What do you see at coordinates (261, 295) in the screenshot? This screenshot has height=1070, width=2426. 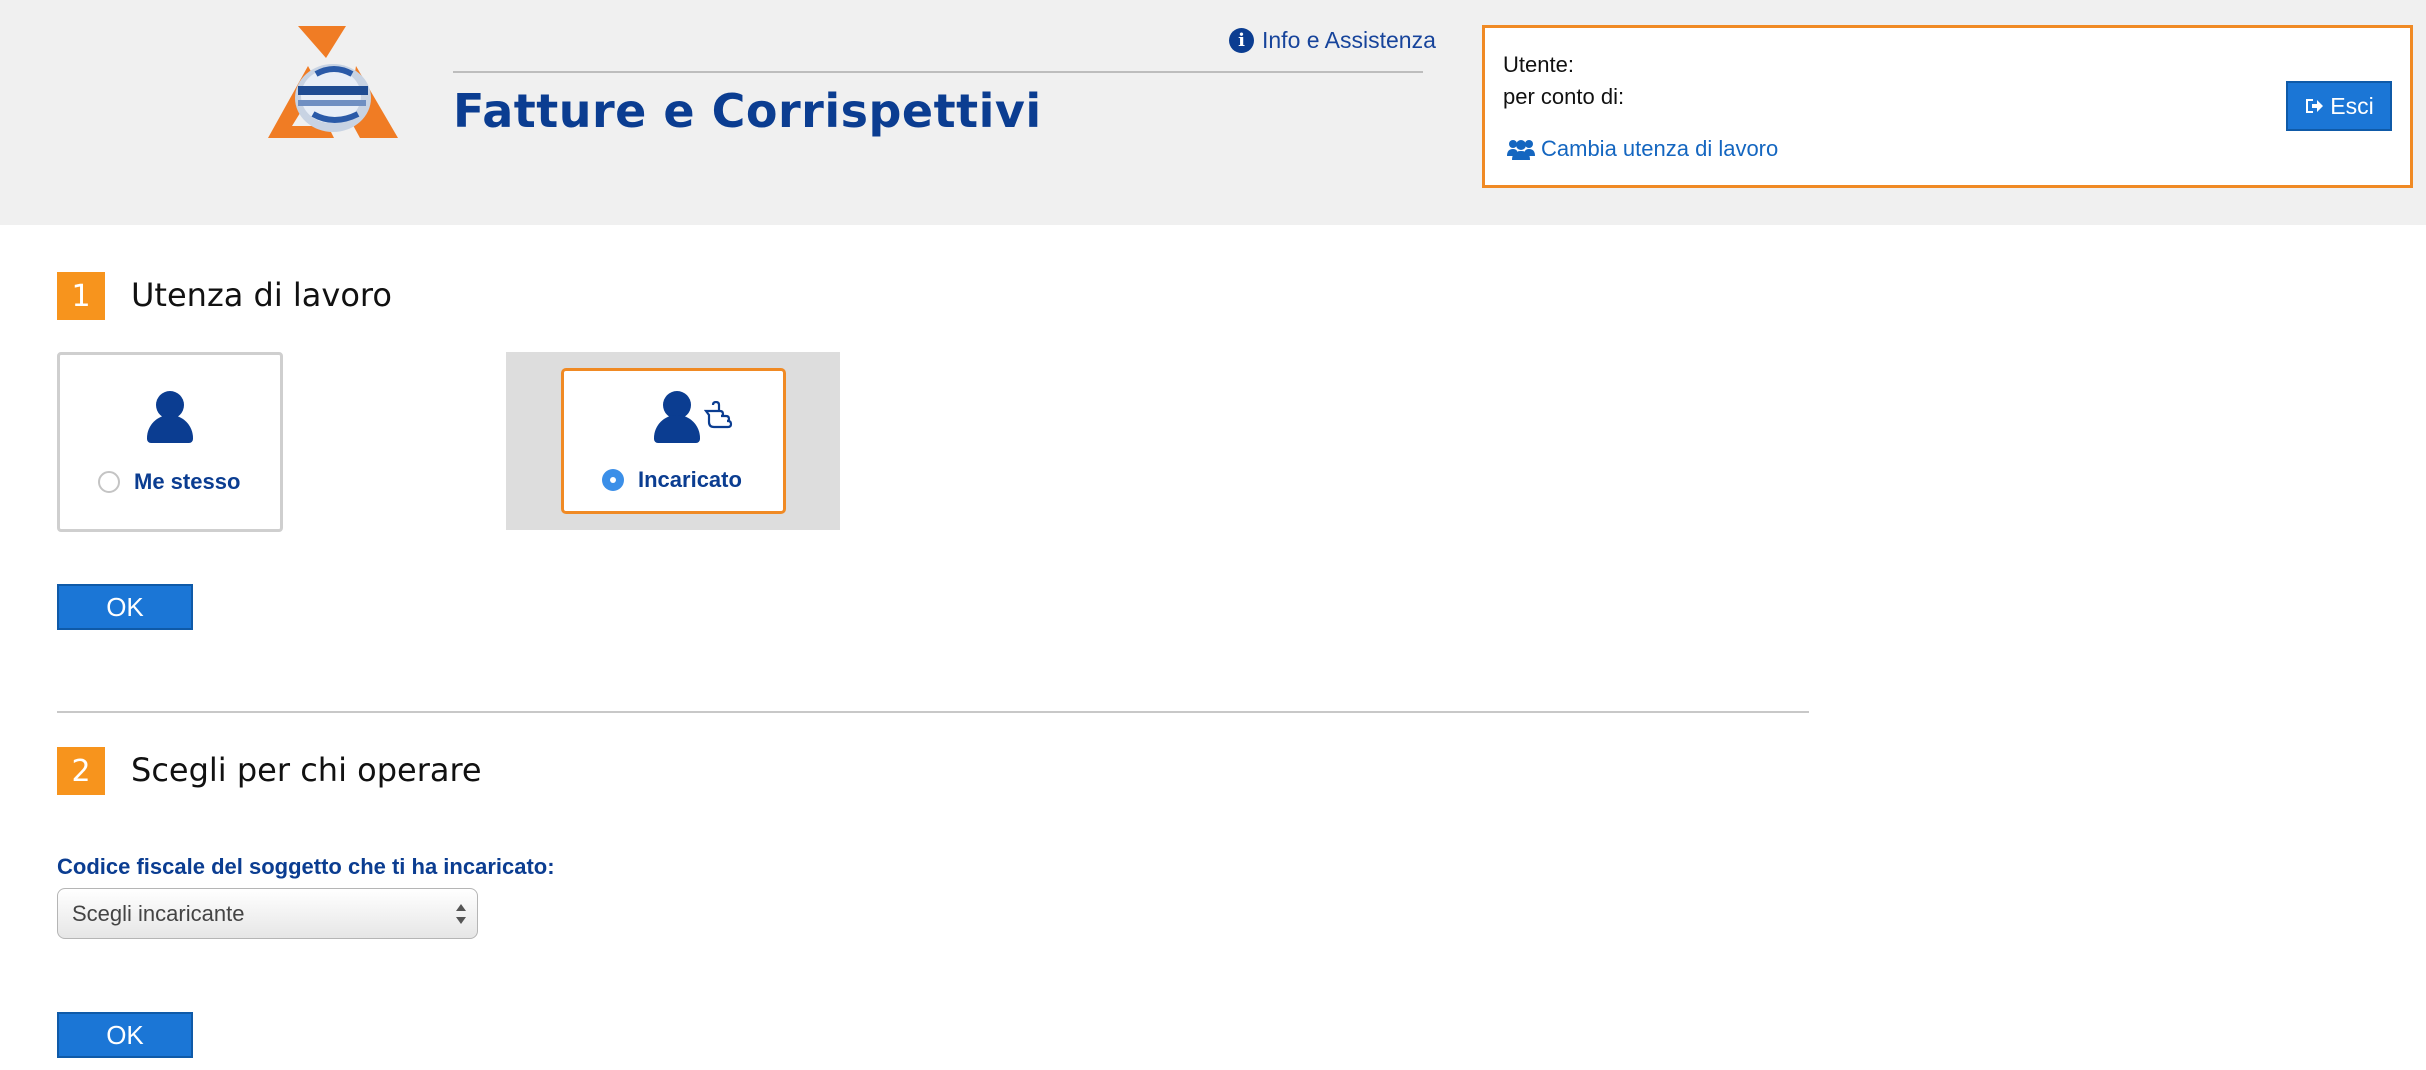 I see `step-1-title: Utenza di lavoro` at bounding box center [261, 295].